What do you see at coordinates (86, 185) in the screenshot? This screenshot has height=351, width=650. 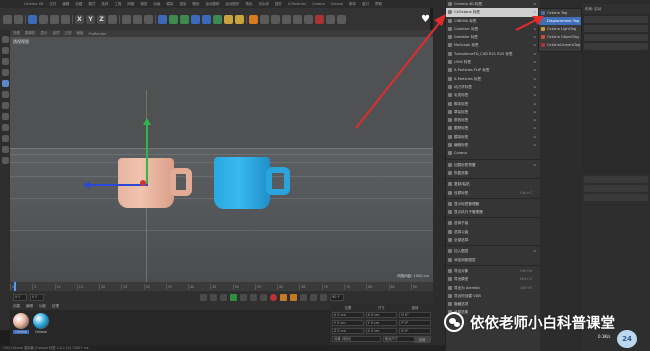 I see `z-axis-arrow-icon` at bounding box center [86, 185].